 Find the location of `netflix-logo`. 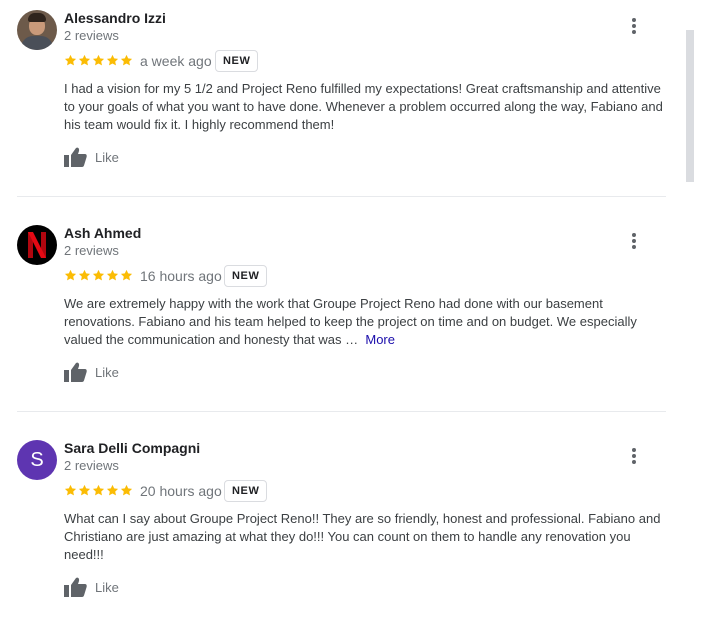

netflix-logo is located at coordinates (37, 245).